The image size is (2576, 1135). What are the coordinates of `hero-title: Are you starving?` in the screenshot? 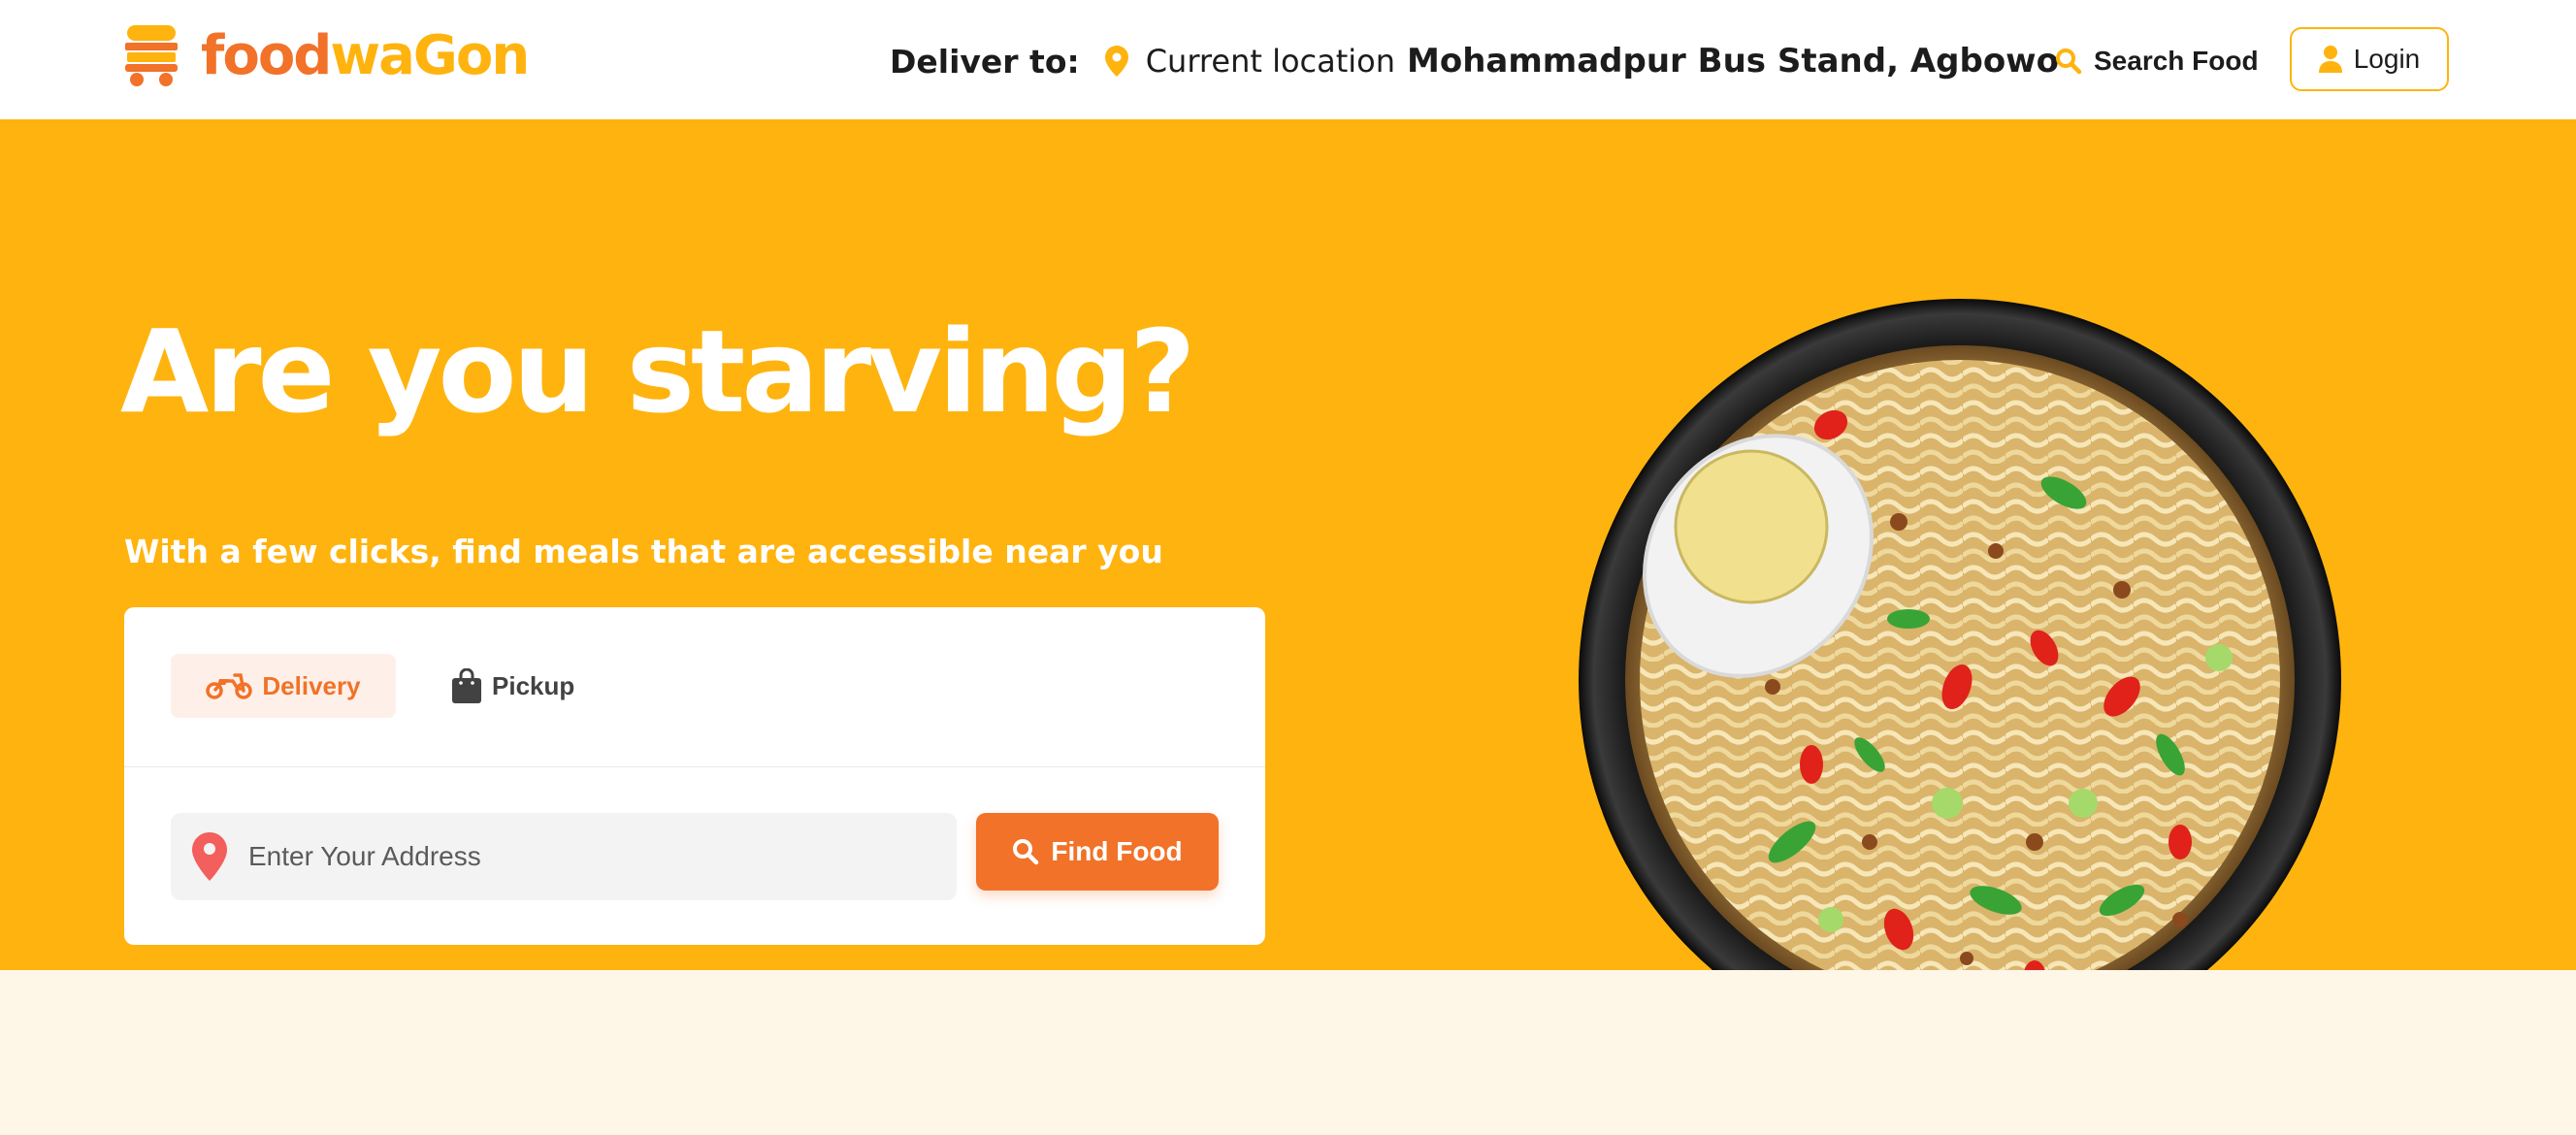 It's located at (657, 371).